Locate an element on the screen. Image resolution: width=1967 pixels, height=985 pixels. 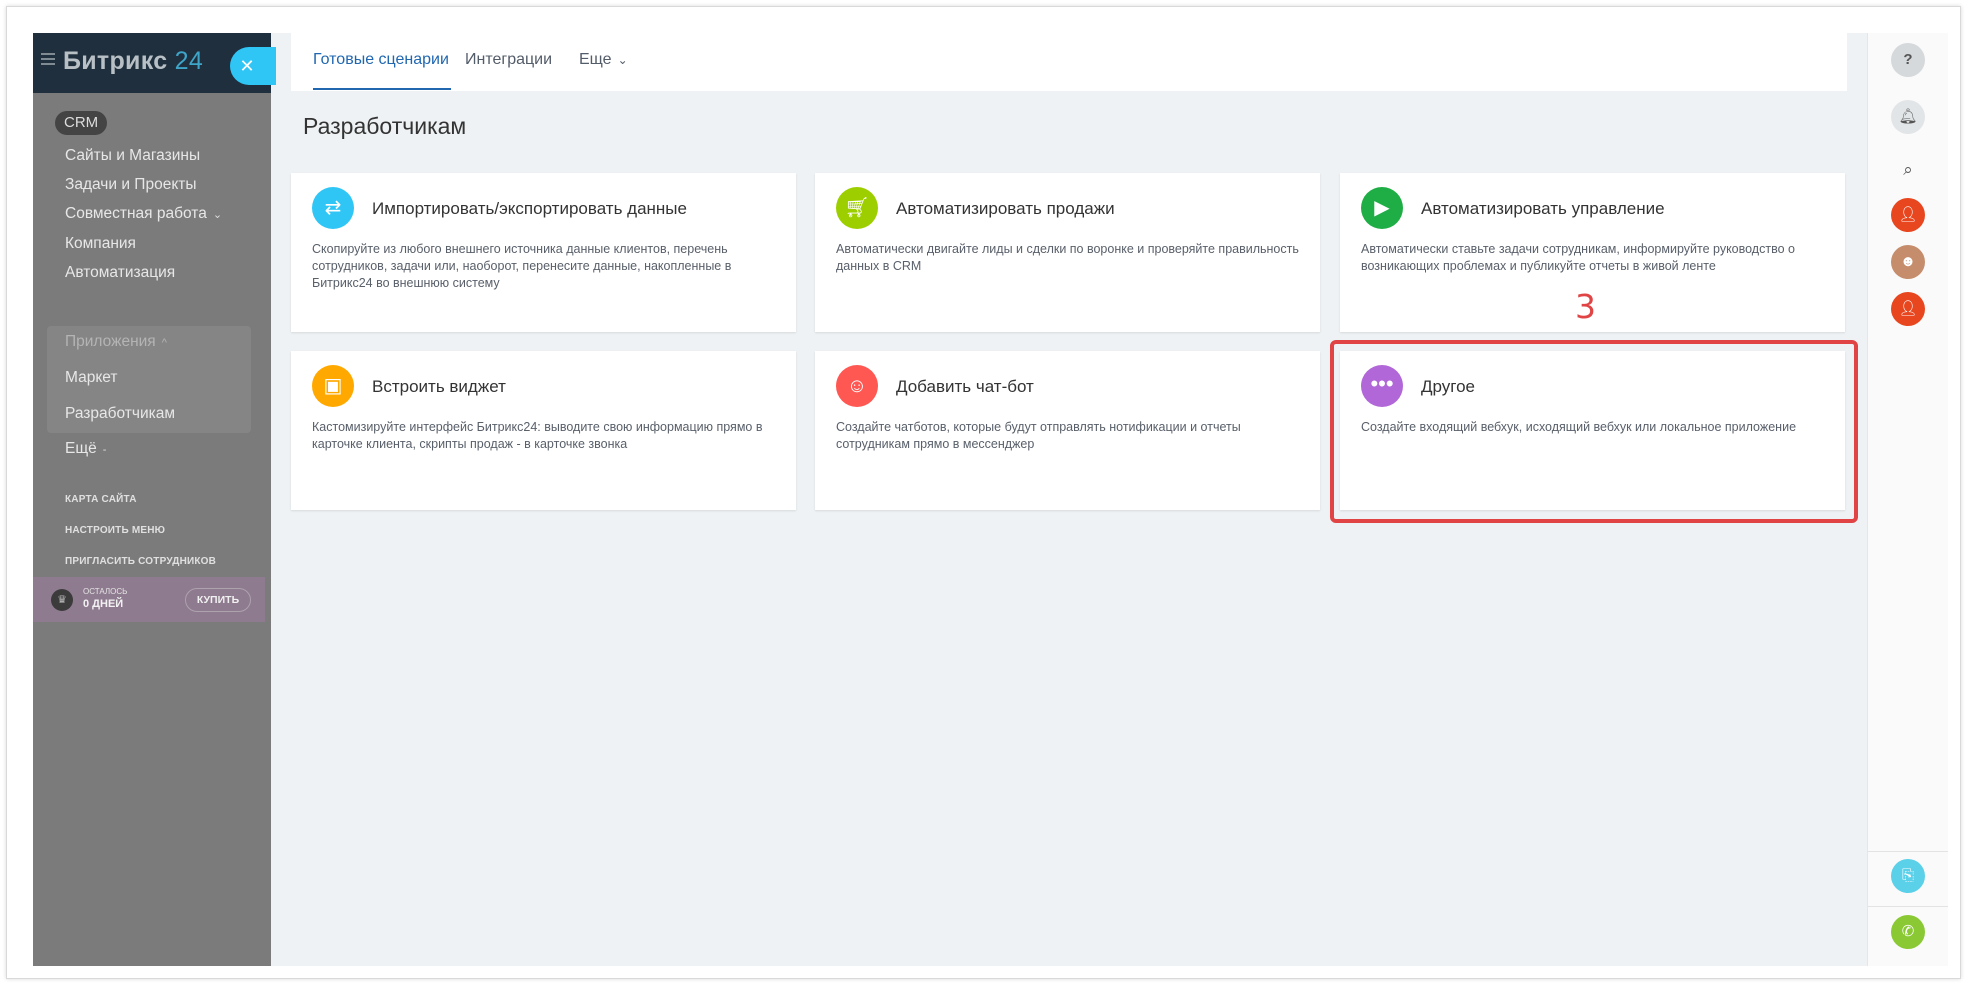
logo: Битрикс 24 is located at coordinates (133, 61).